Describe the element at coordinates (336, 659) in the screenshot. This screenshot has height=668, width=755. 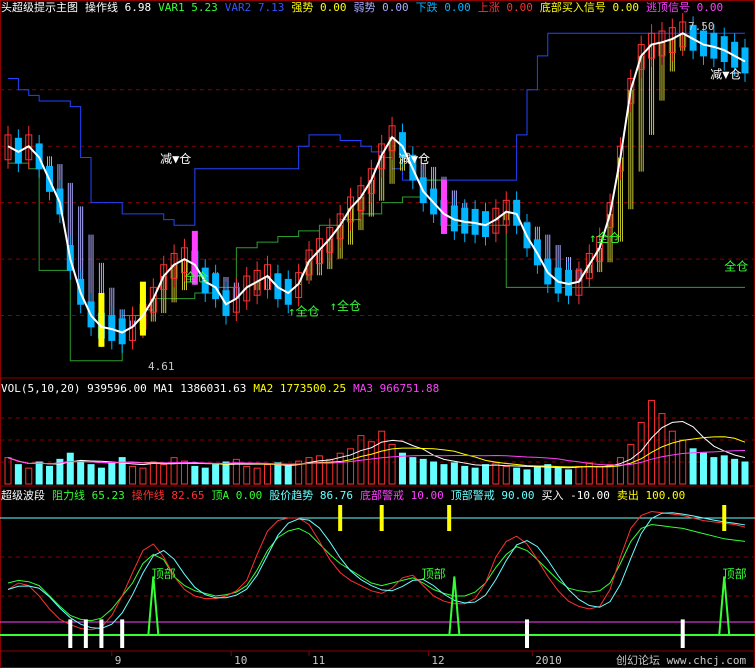
I see `x-axis: 9 10 11 12 2010` at that location.